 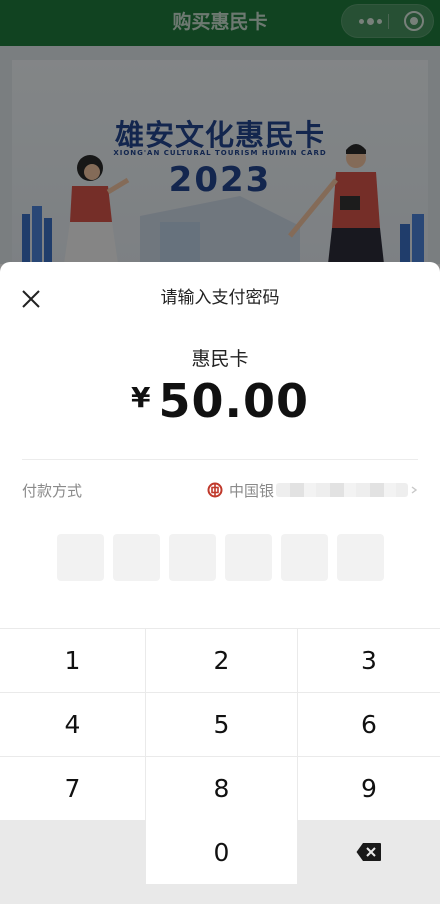 I want to click on sheet-title: 请输入支付密码, so click(x=220, y=298).